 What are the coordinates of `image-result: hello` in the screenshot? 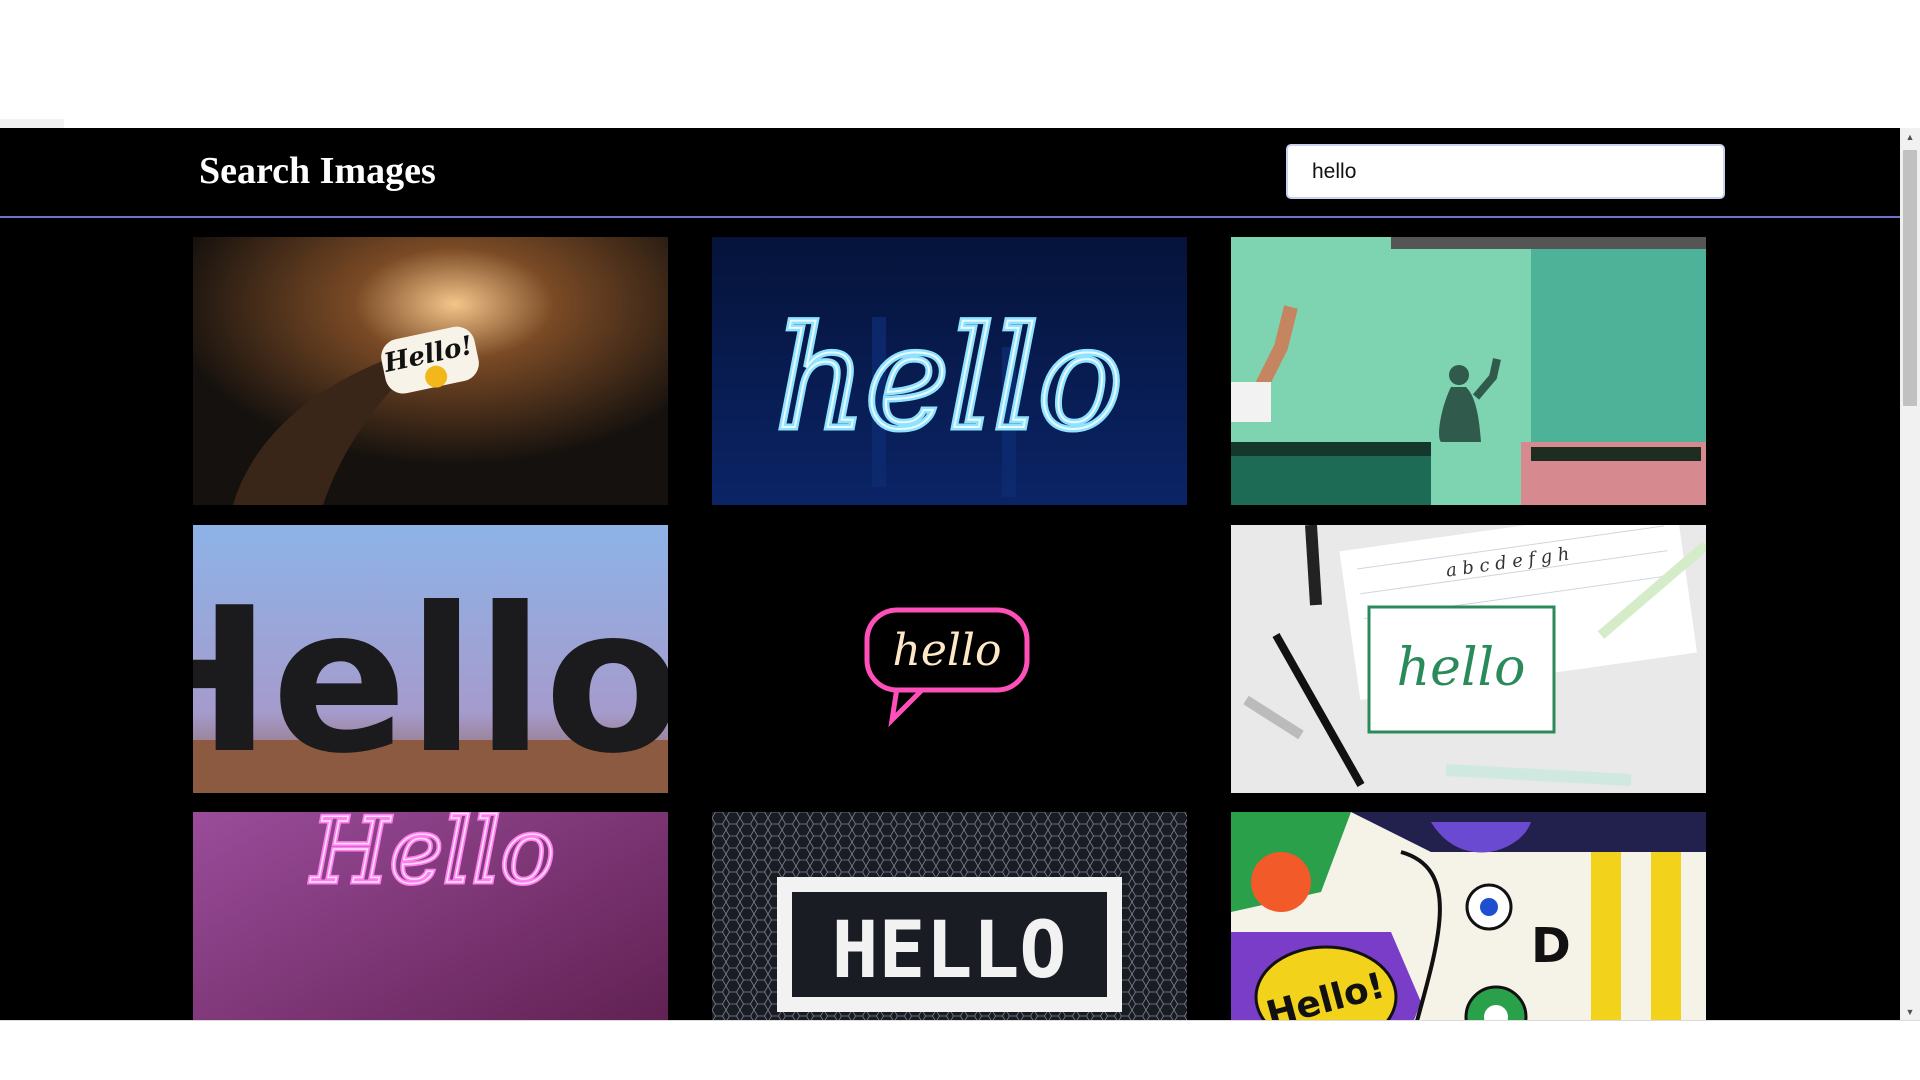 It's located at (949, 659).